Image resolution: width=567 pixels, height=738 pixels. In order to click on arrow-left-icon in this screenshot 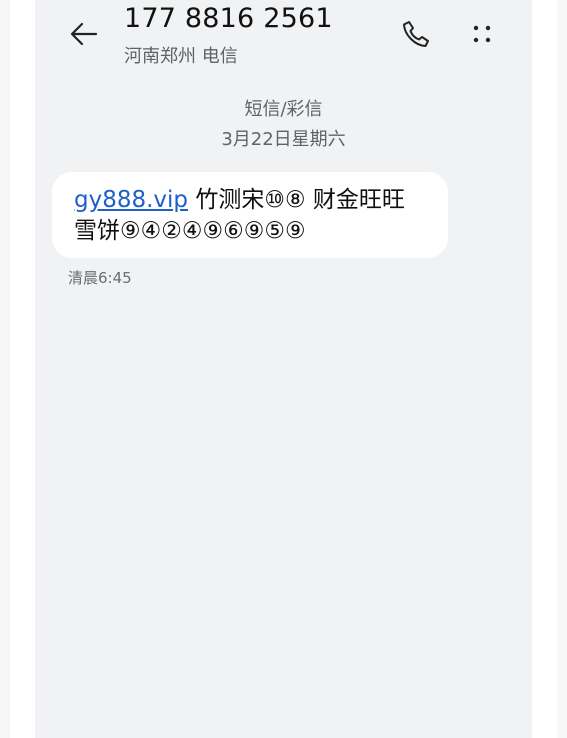, I will do `click(84, 34)`.